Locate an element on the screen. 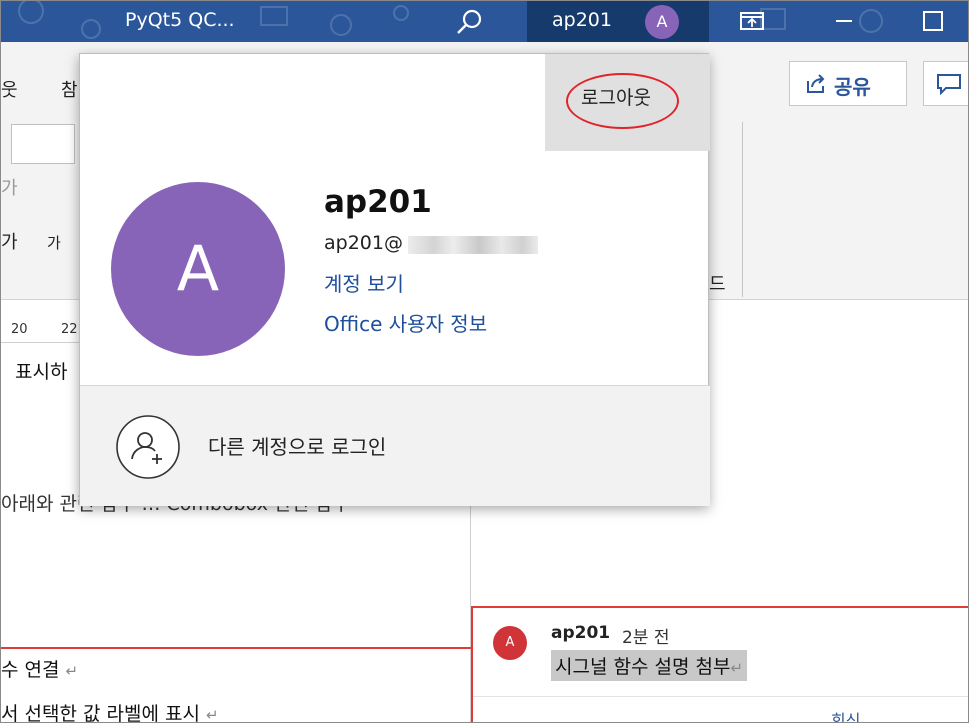  ribbon-display-icon is located at coordinates (752, 21).